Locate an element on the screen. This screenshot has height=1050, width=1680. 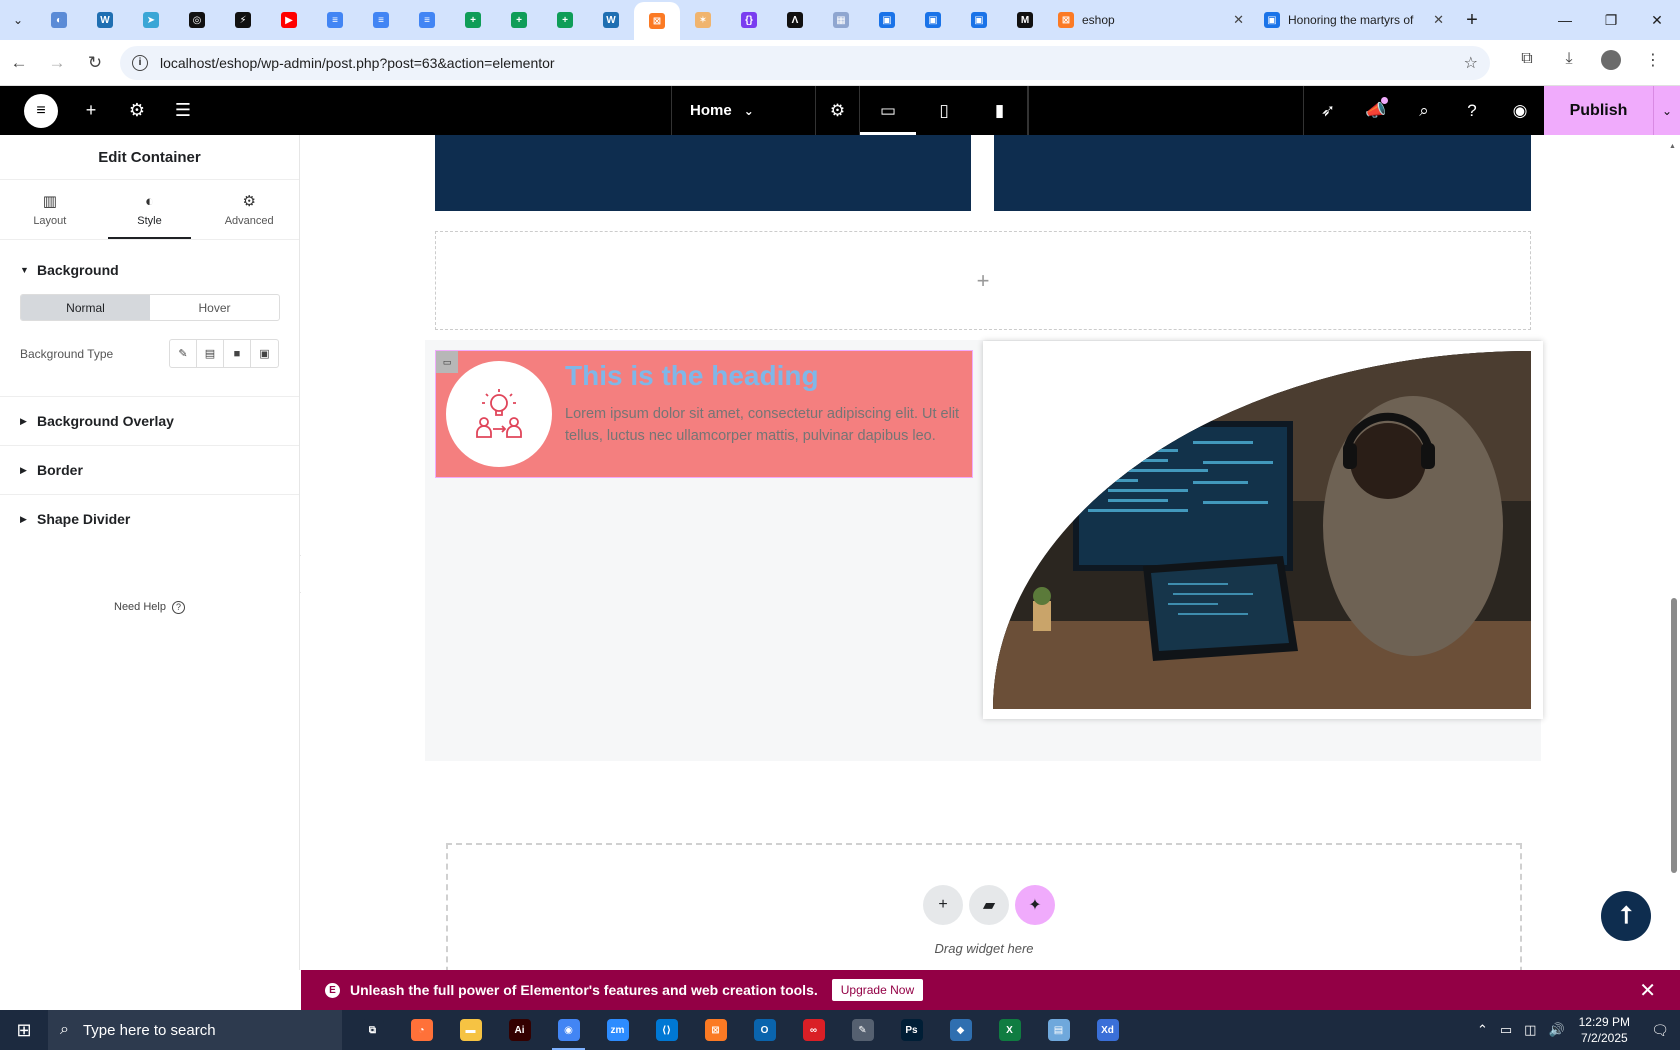
tab-search-button: ⌄ is located at coordinates (18, 20).